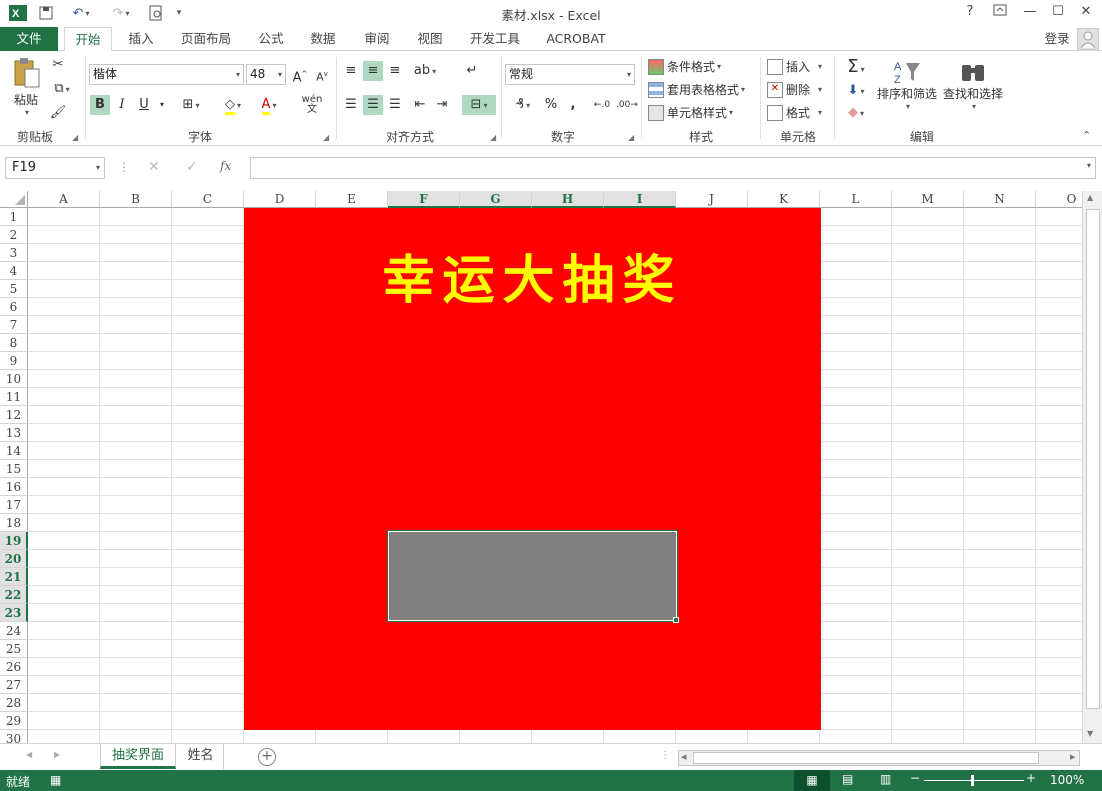 This screenshot has height=791, width=1102. I want to click on row-header-18: 18, so click(14, 523).